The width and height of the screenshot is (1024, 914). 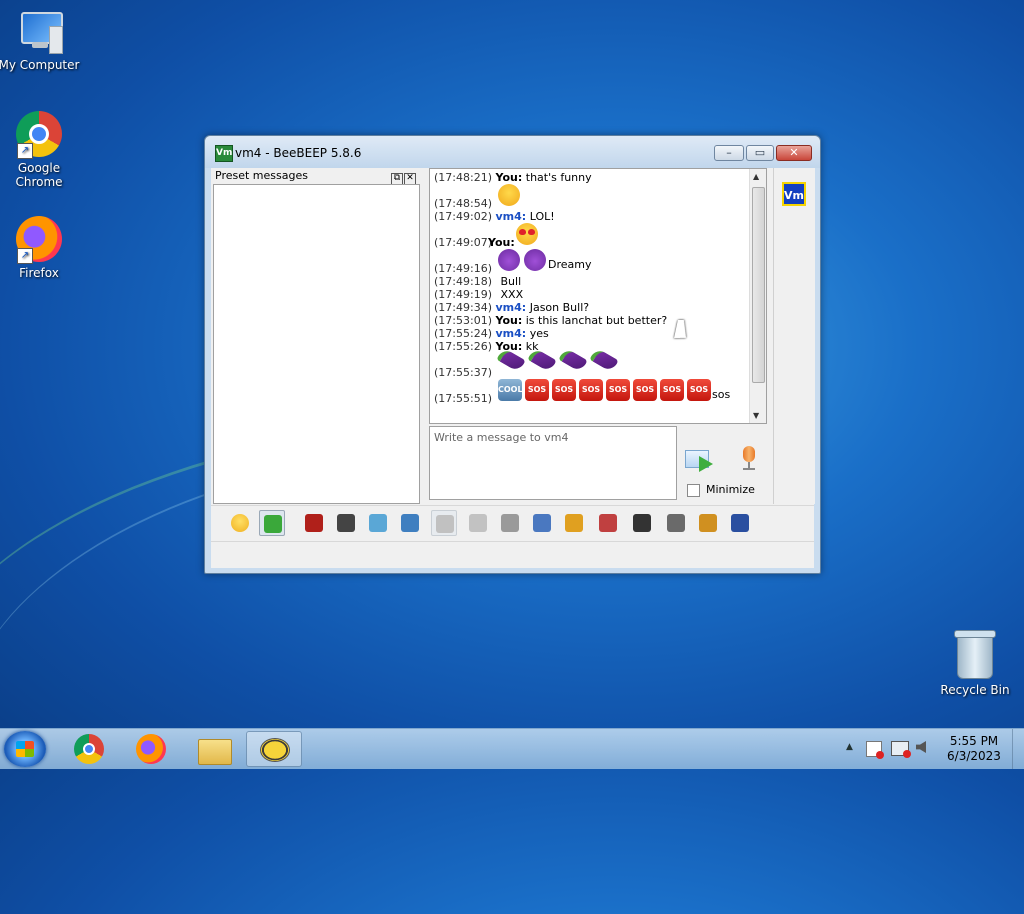 I want to click on screenshot-button, so click(x=642, y=523).